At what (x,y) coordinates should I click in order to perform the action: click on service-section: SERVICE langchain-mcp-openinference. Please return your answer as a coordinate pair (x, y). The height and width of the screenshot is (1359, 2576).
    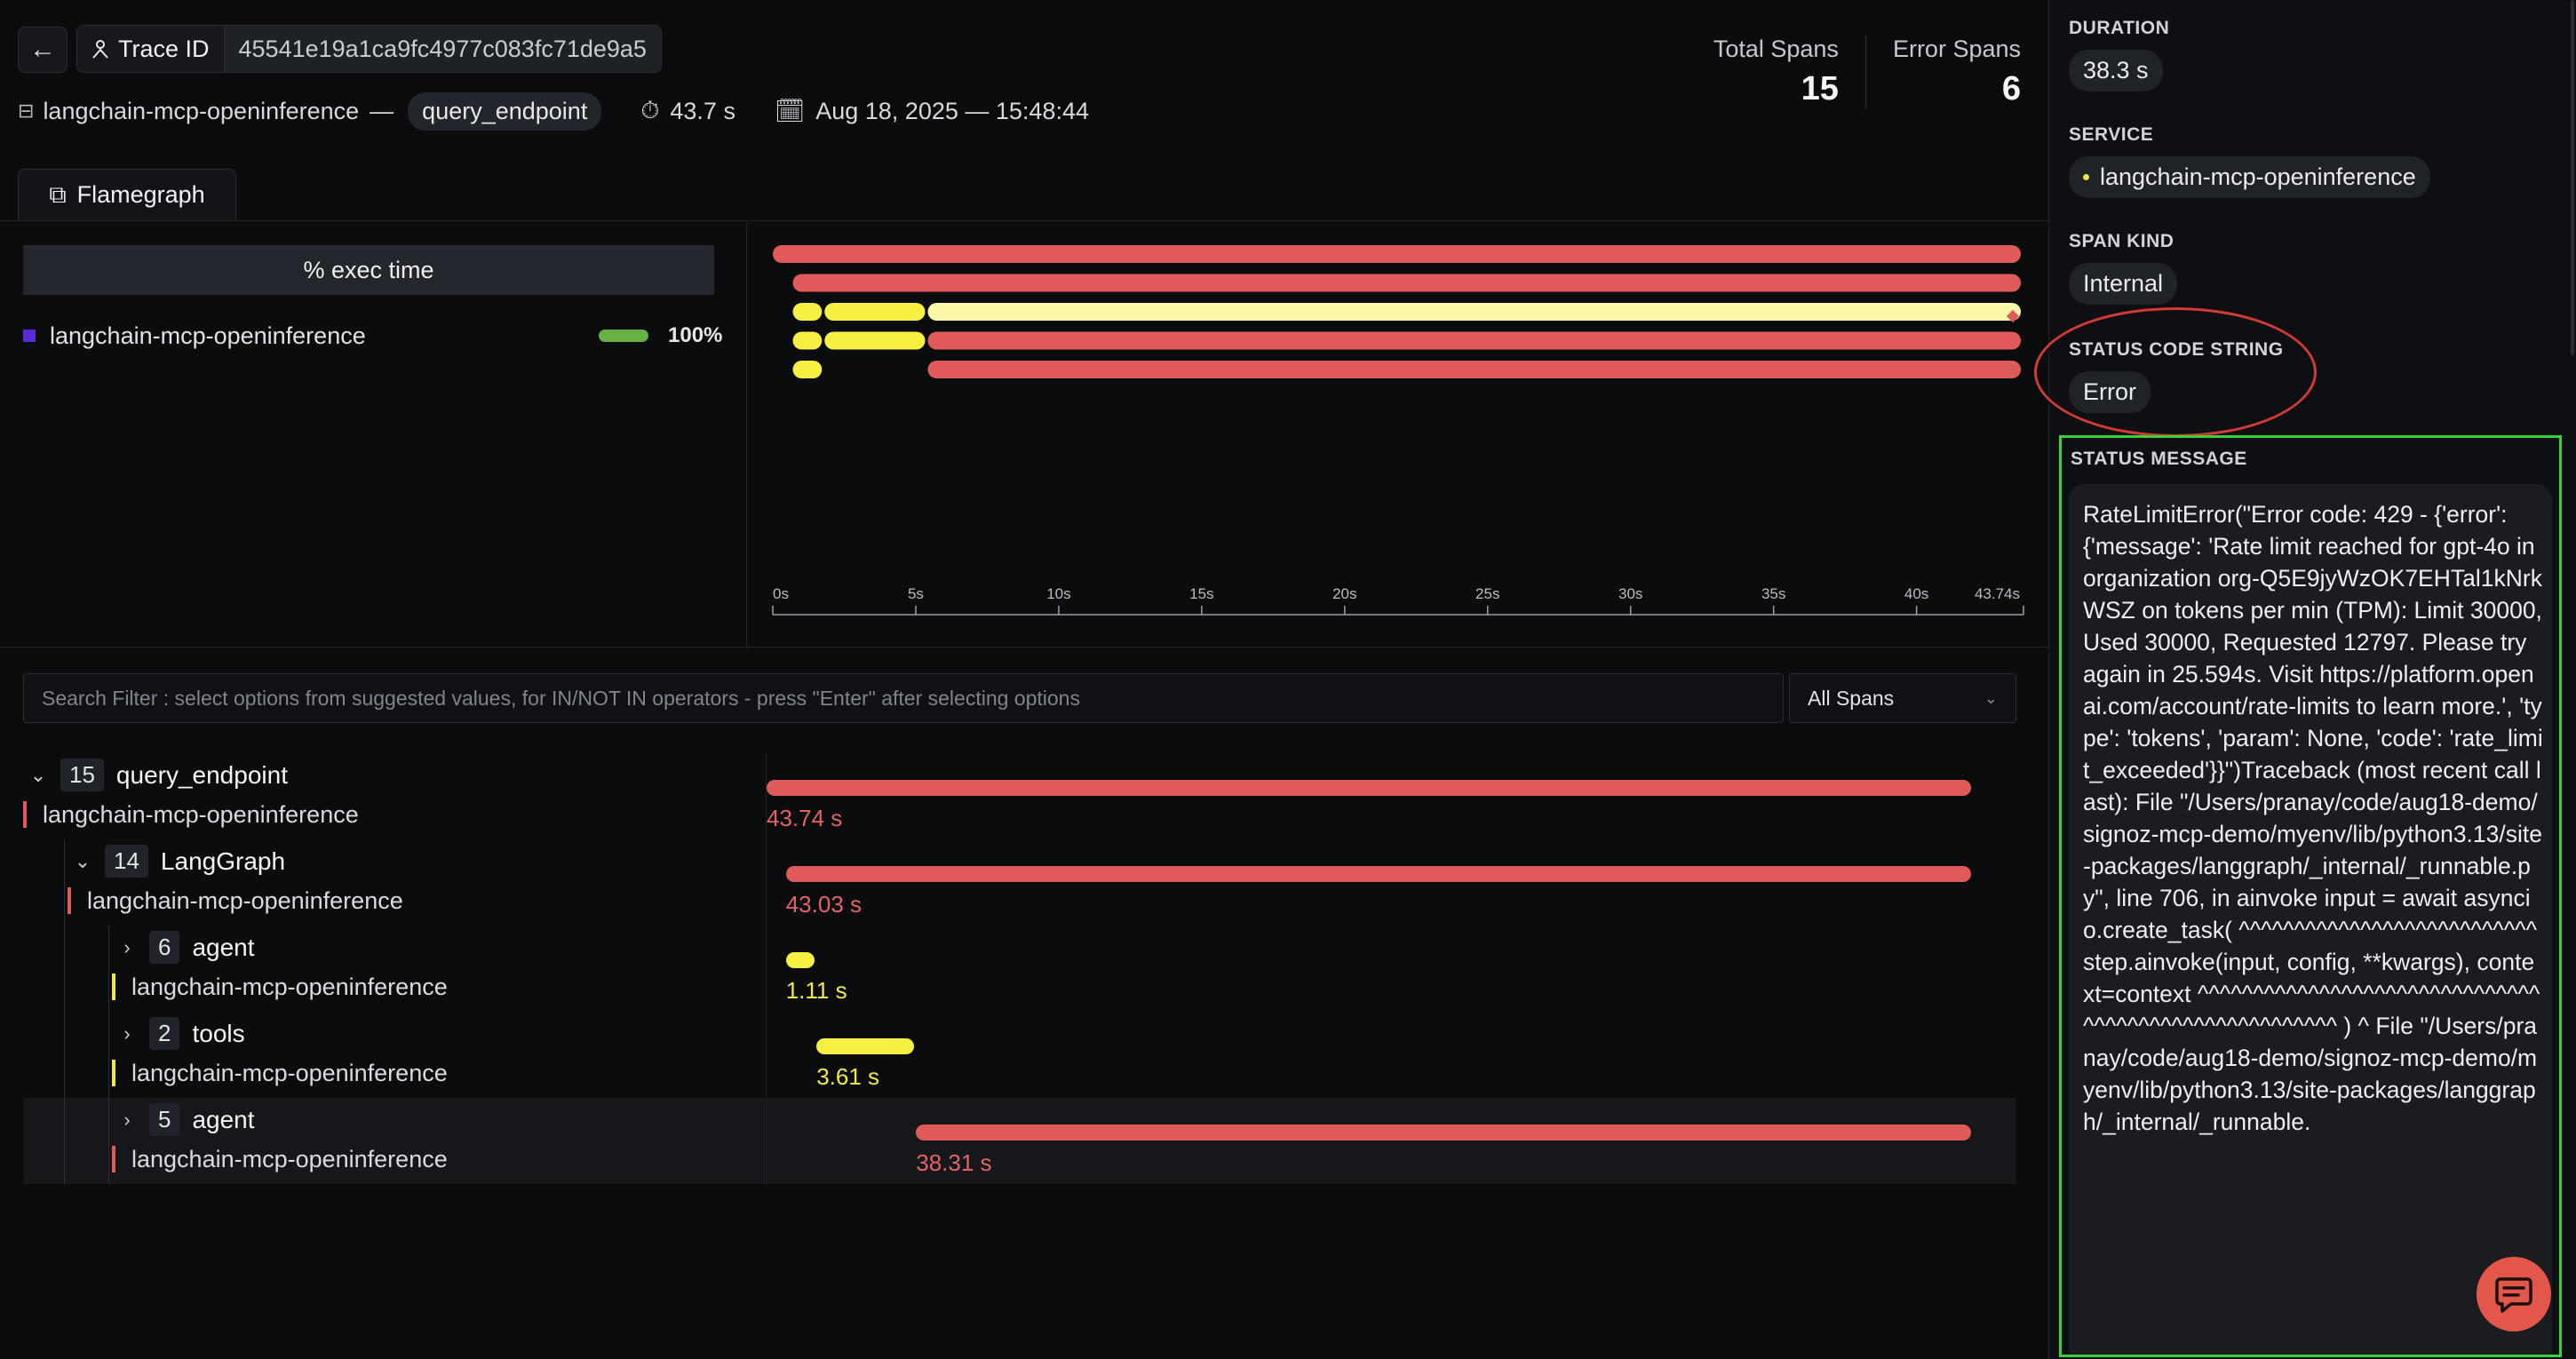
    Looking at the image, I should click on (2249, 161).